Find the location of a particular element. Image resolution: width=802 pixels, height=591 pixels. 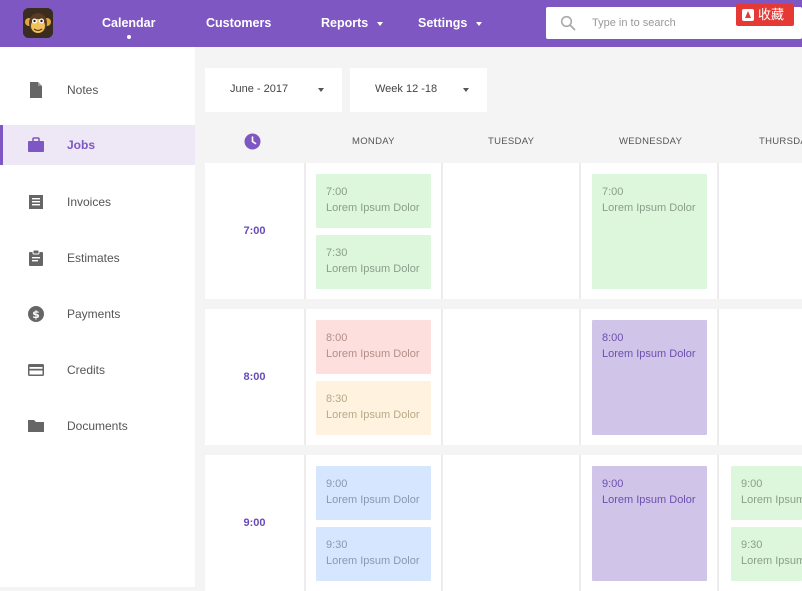

sidebar-item-estimates: Estimates is located at coordinates (97, 258).